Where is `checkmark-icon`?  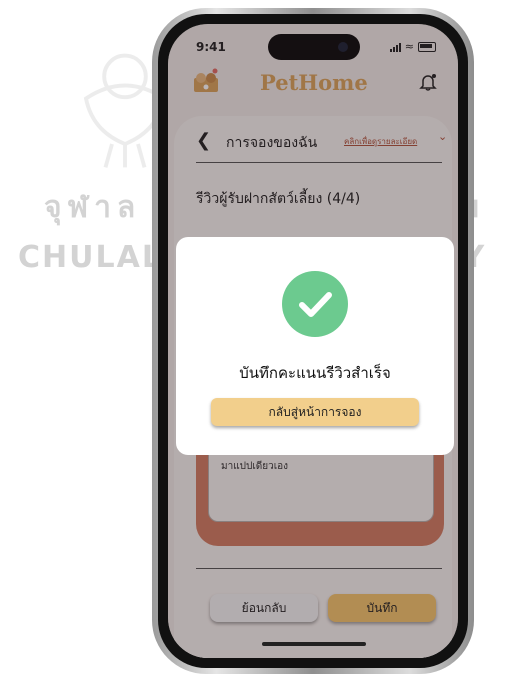
checkmark-icon is located at coordinates (315, 304).